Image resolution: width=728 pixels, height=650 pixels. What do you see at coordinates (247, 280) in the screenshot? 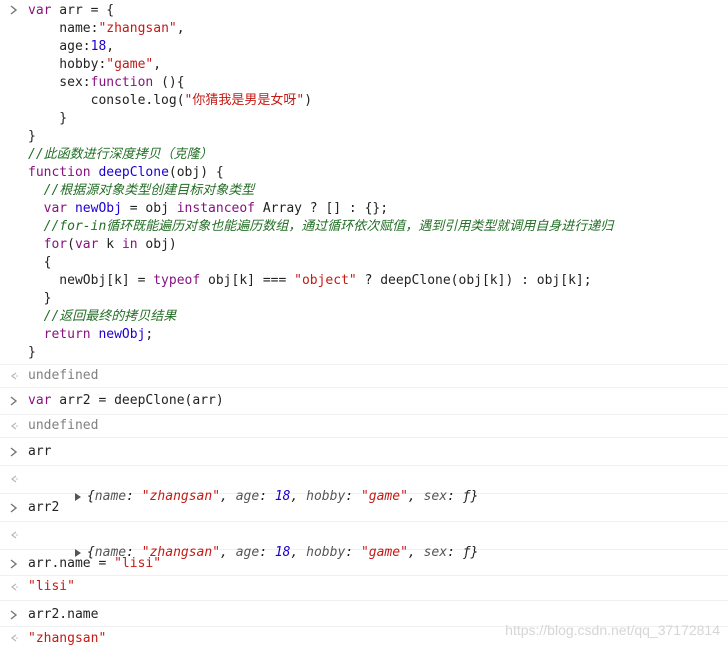
I see `code-token: obj[k] ===` at bounding box center [247, 280].